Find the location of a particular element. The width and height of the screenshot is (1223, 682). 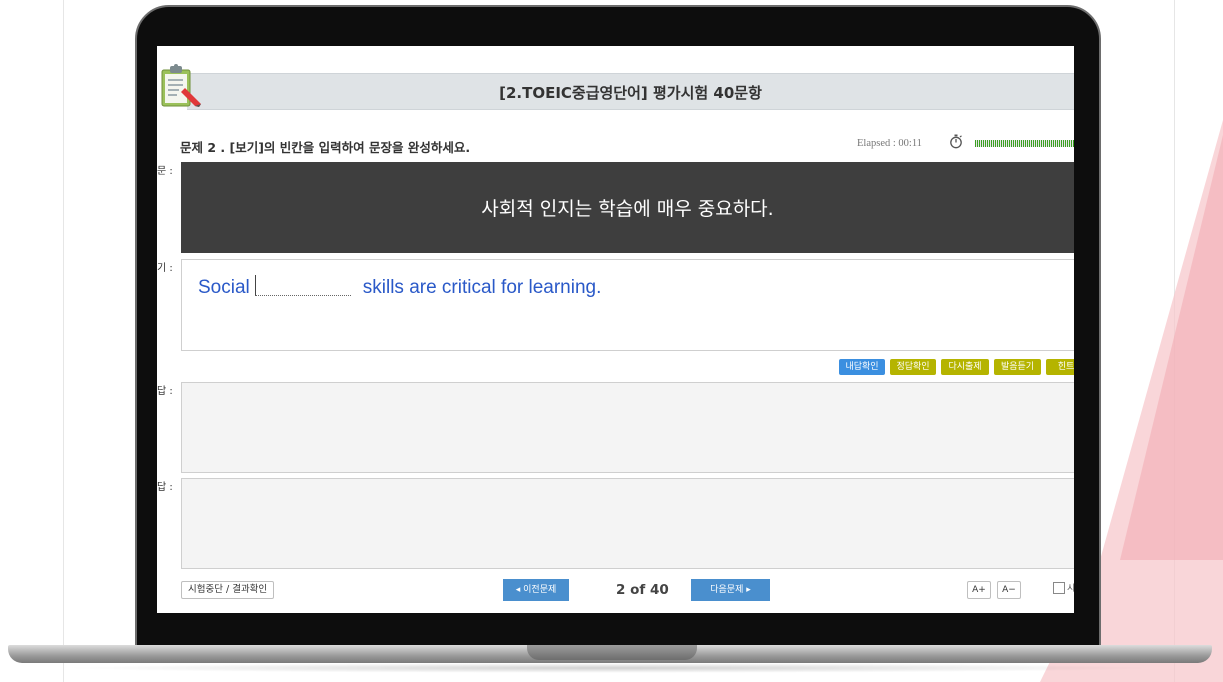

elapsed-time: Elapsed : 00:11 is located at coordinates (889, 143).